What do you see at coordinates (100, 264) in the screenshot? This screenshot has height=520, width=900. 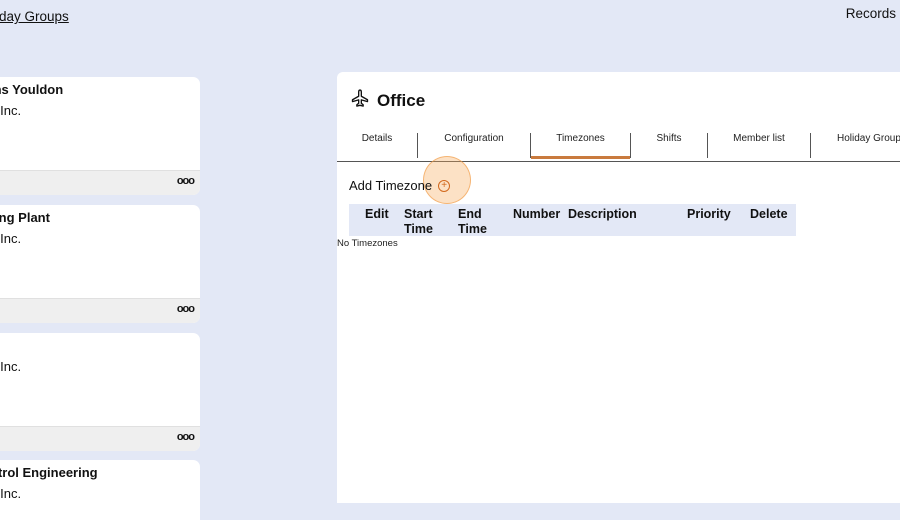 I see `list-card: ring Plant y Inc. ooo` at bounding box center [100, 264].